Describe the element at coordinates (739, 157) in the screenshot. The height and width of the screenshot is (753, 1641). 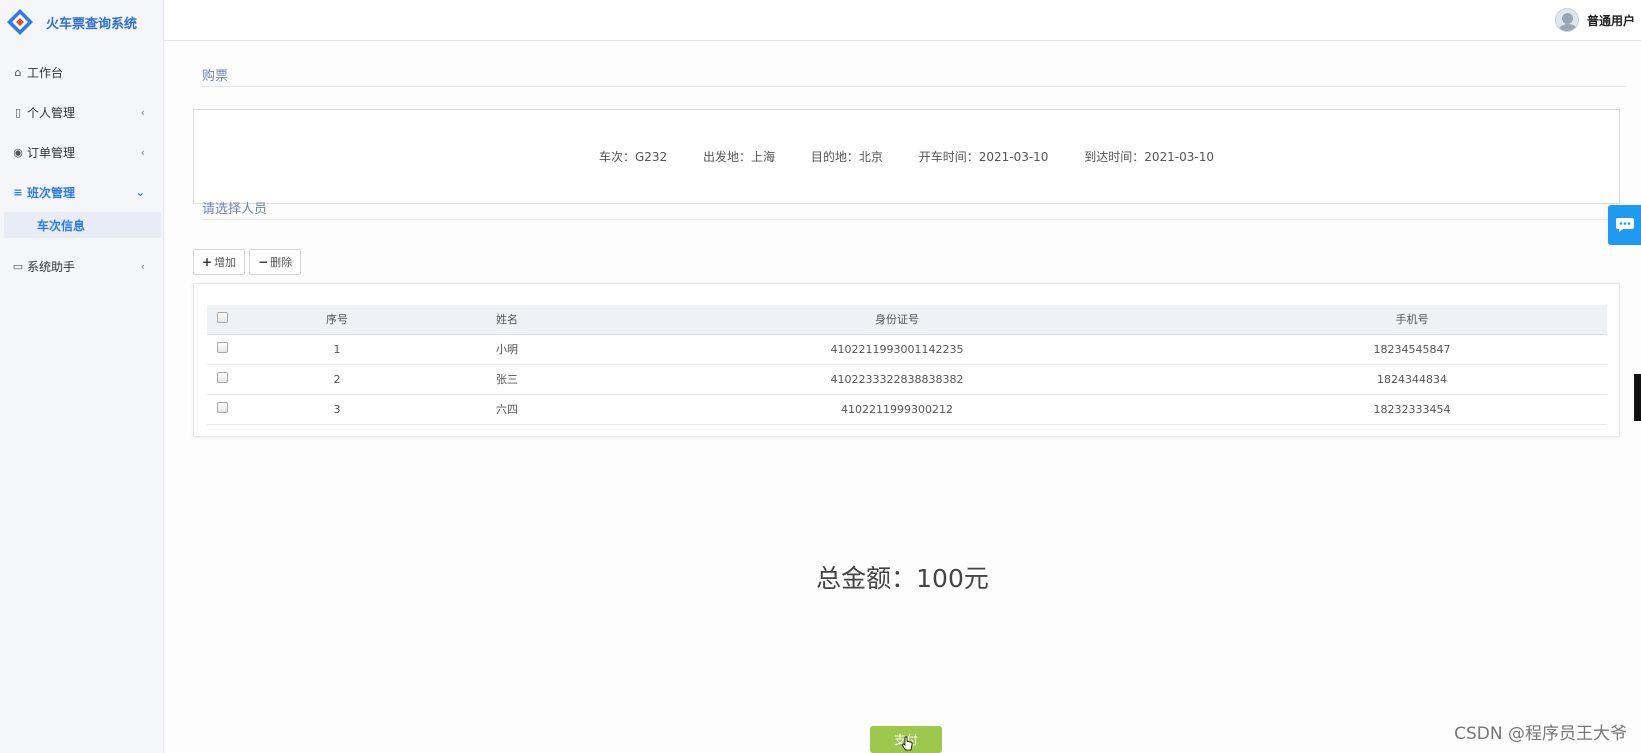
I see `origin: 出发地：上海` at that location.